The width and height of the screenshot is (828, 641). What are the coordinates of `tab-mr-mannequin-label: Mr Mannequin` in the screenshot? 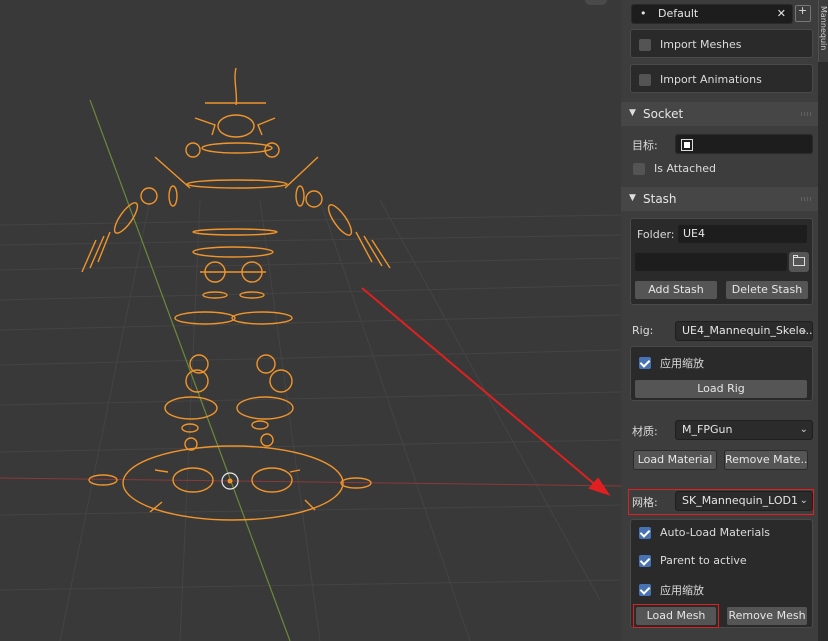 It's located at (823, 28).